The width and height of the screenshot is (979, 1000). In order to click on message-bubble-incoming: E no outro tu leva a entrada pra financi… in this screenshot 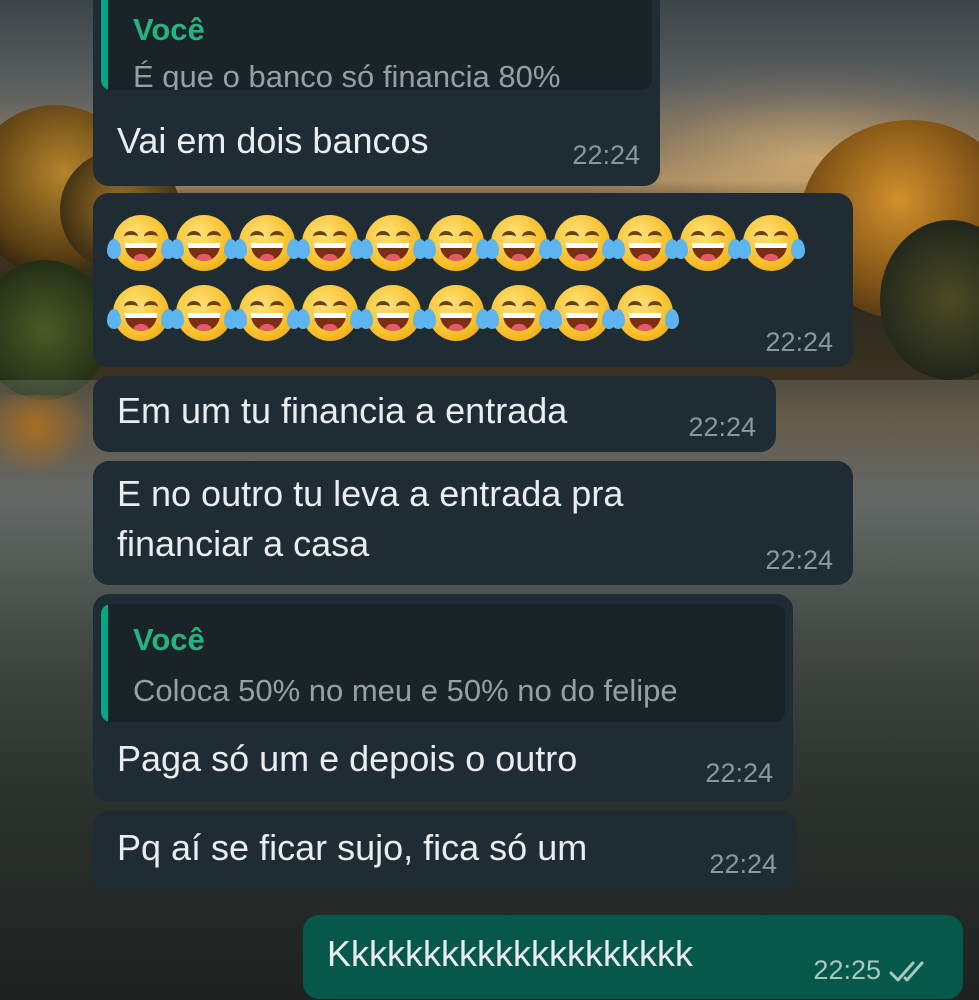, I will do `click(473, 523)`.